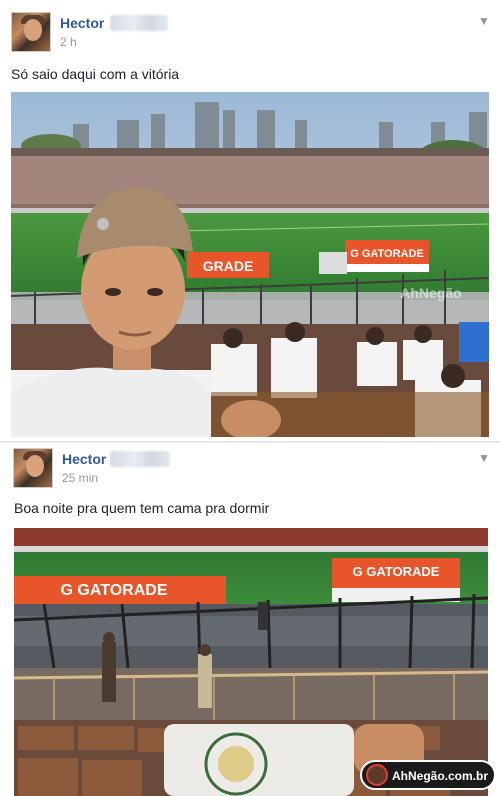  I want to click on post-timestamp: 2 h, so click(68, 42).